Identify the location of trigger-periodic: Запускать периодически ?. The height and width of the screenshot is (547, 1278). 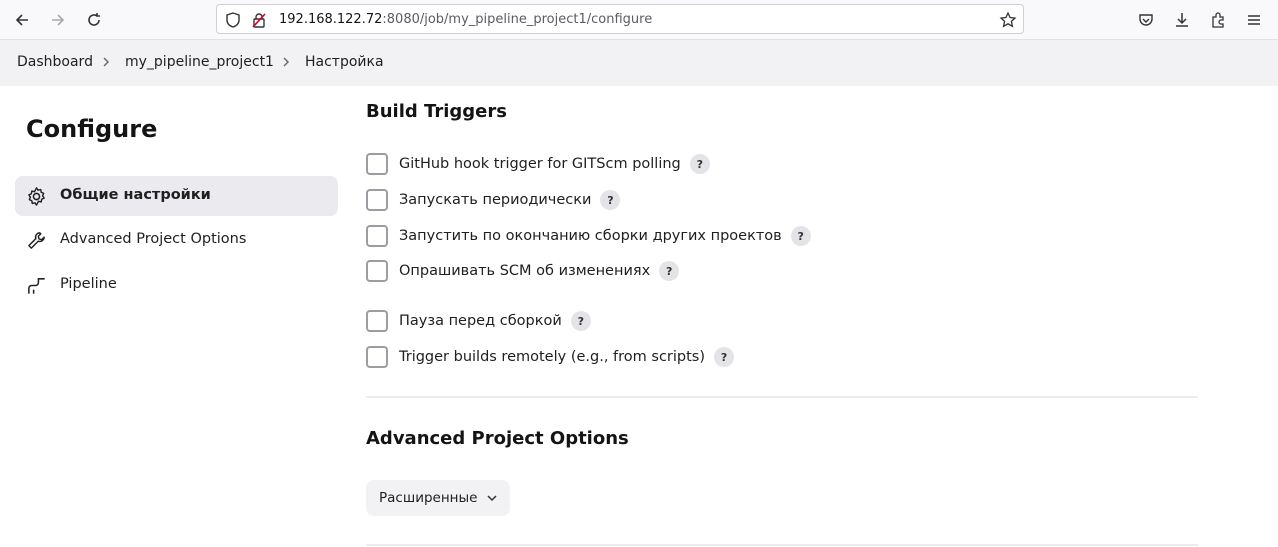
(493, 200).